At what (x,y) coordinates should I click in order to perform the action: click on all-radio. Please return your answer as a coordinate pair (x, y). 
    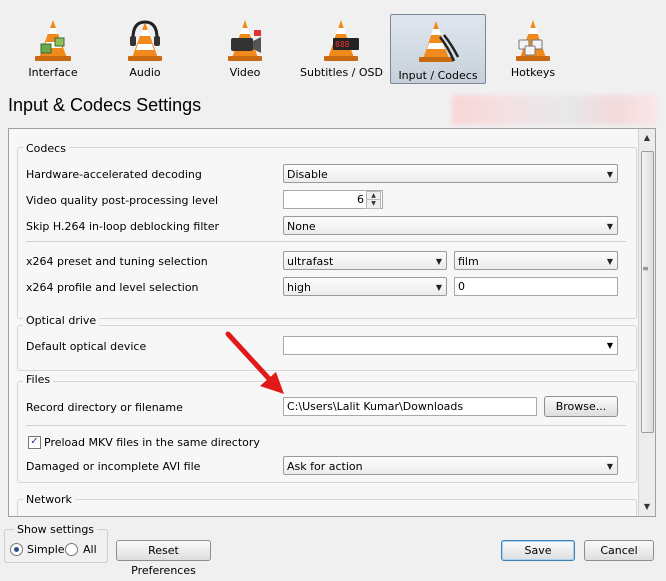
    Looking at the image, I should click on (71, 549).